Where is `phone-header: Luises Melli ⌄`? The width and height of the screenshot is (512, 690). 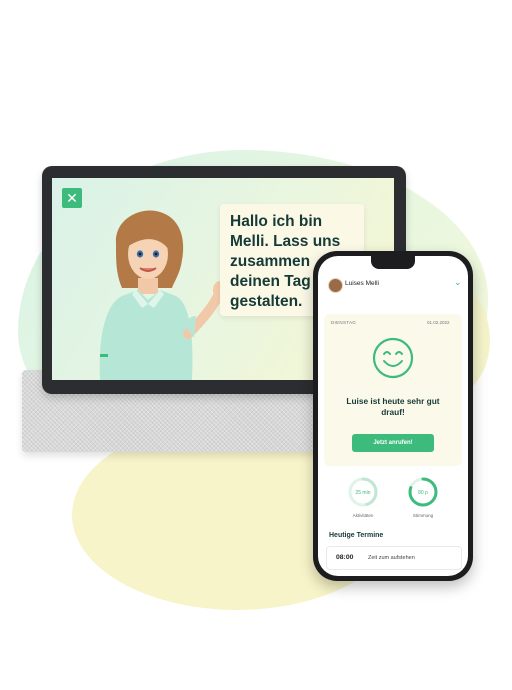 phone-header: Luises Melli ⌄ is located at coordinates (393, 284).